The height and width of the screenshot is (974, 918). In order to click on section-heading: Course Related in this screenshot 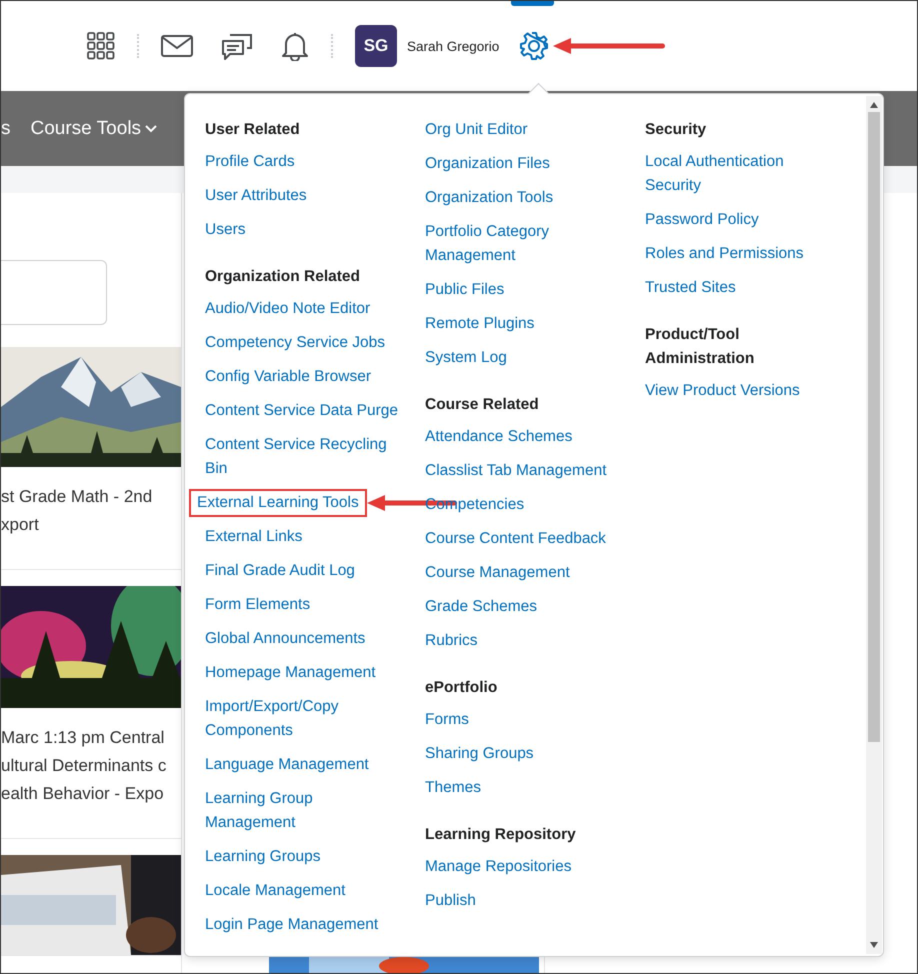, I will do `click(482, 405)`.